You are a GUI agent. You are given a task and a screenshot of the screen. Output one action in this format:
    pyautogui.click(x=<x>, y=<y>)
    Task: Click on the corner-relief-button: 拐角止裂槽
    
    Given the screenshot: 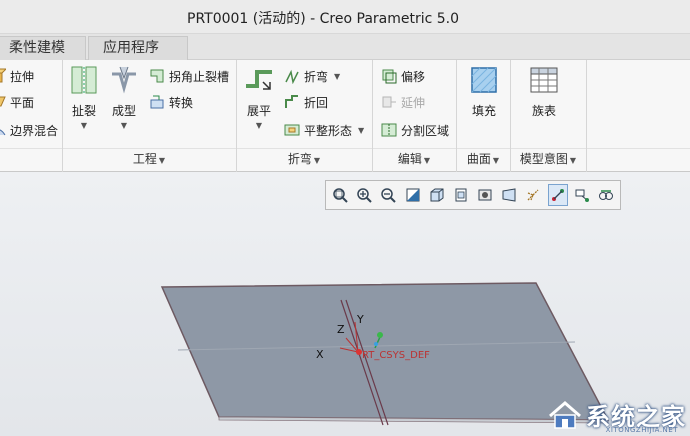 What is the action you would take?
    pyautogui.click(x=189, y=76)
    